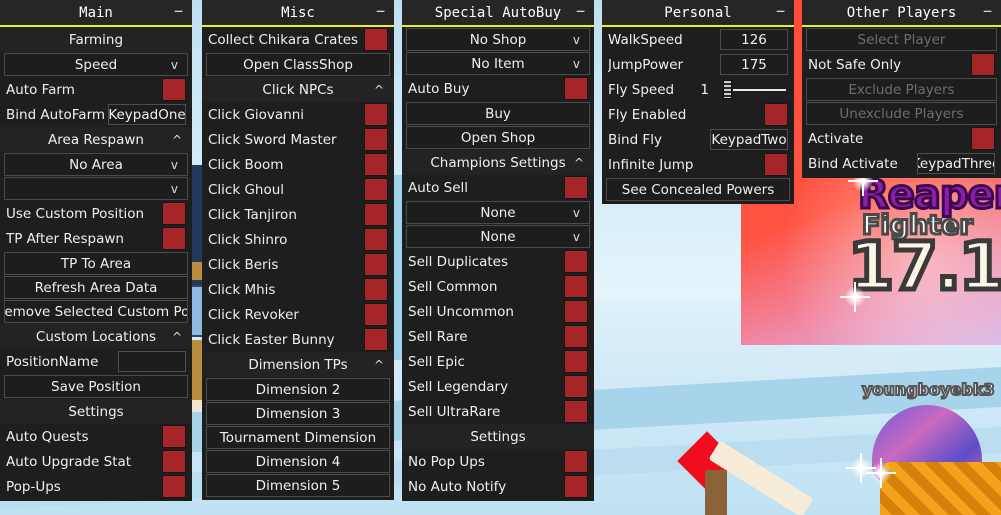 The width and height of the screenshot is (1001, 515). What do you see at coordinates (298, 413) in the screenshot?
I see `button-dimension-3: Dimension 3` at bounding box center [298, 413].